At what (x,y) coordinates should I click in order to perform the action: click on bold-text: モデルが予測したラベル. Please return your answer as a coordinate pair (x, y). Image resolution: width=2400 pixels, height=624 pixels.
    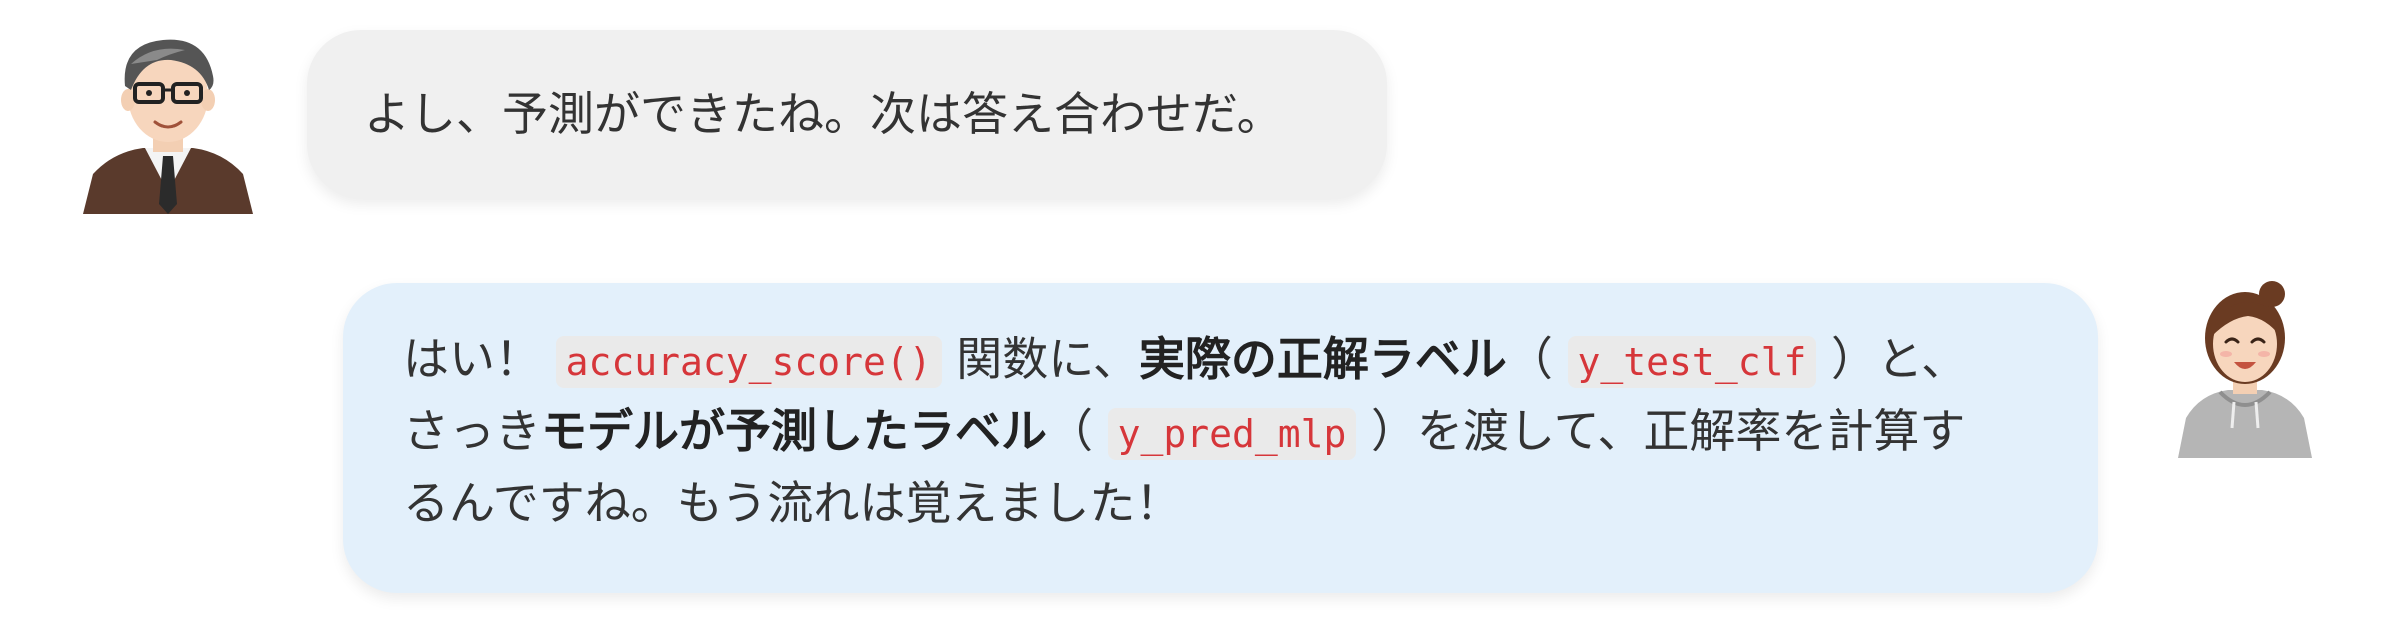
    Looking at the image, I should click on (794, 431).